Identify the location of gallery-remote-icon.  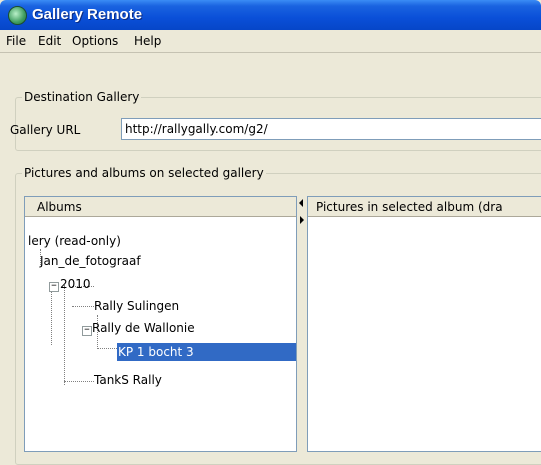
(17, 15).